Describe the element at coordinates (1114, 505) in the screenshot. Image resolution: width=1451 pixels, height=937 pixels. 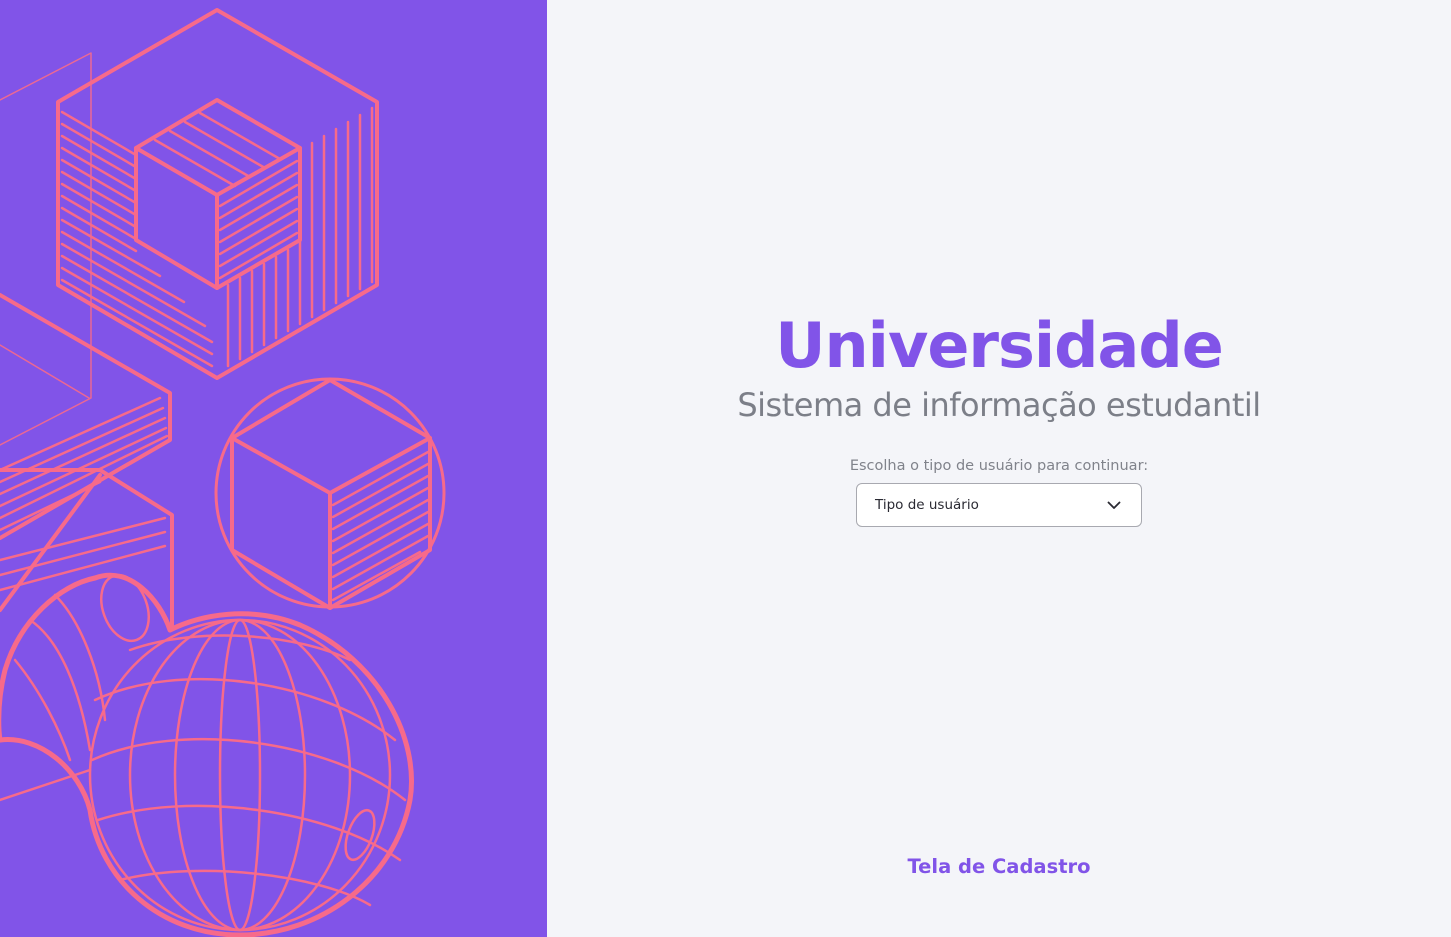
I see `chevron-down-icon` at that location.